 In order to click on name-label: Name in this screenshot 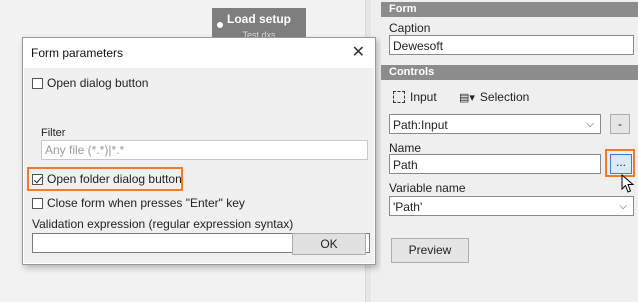, I will do `click(405, 148)`.